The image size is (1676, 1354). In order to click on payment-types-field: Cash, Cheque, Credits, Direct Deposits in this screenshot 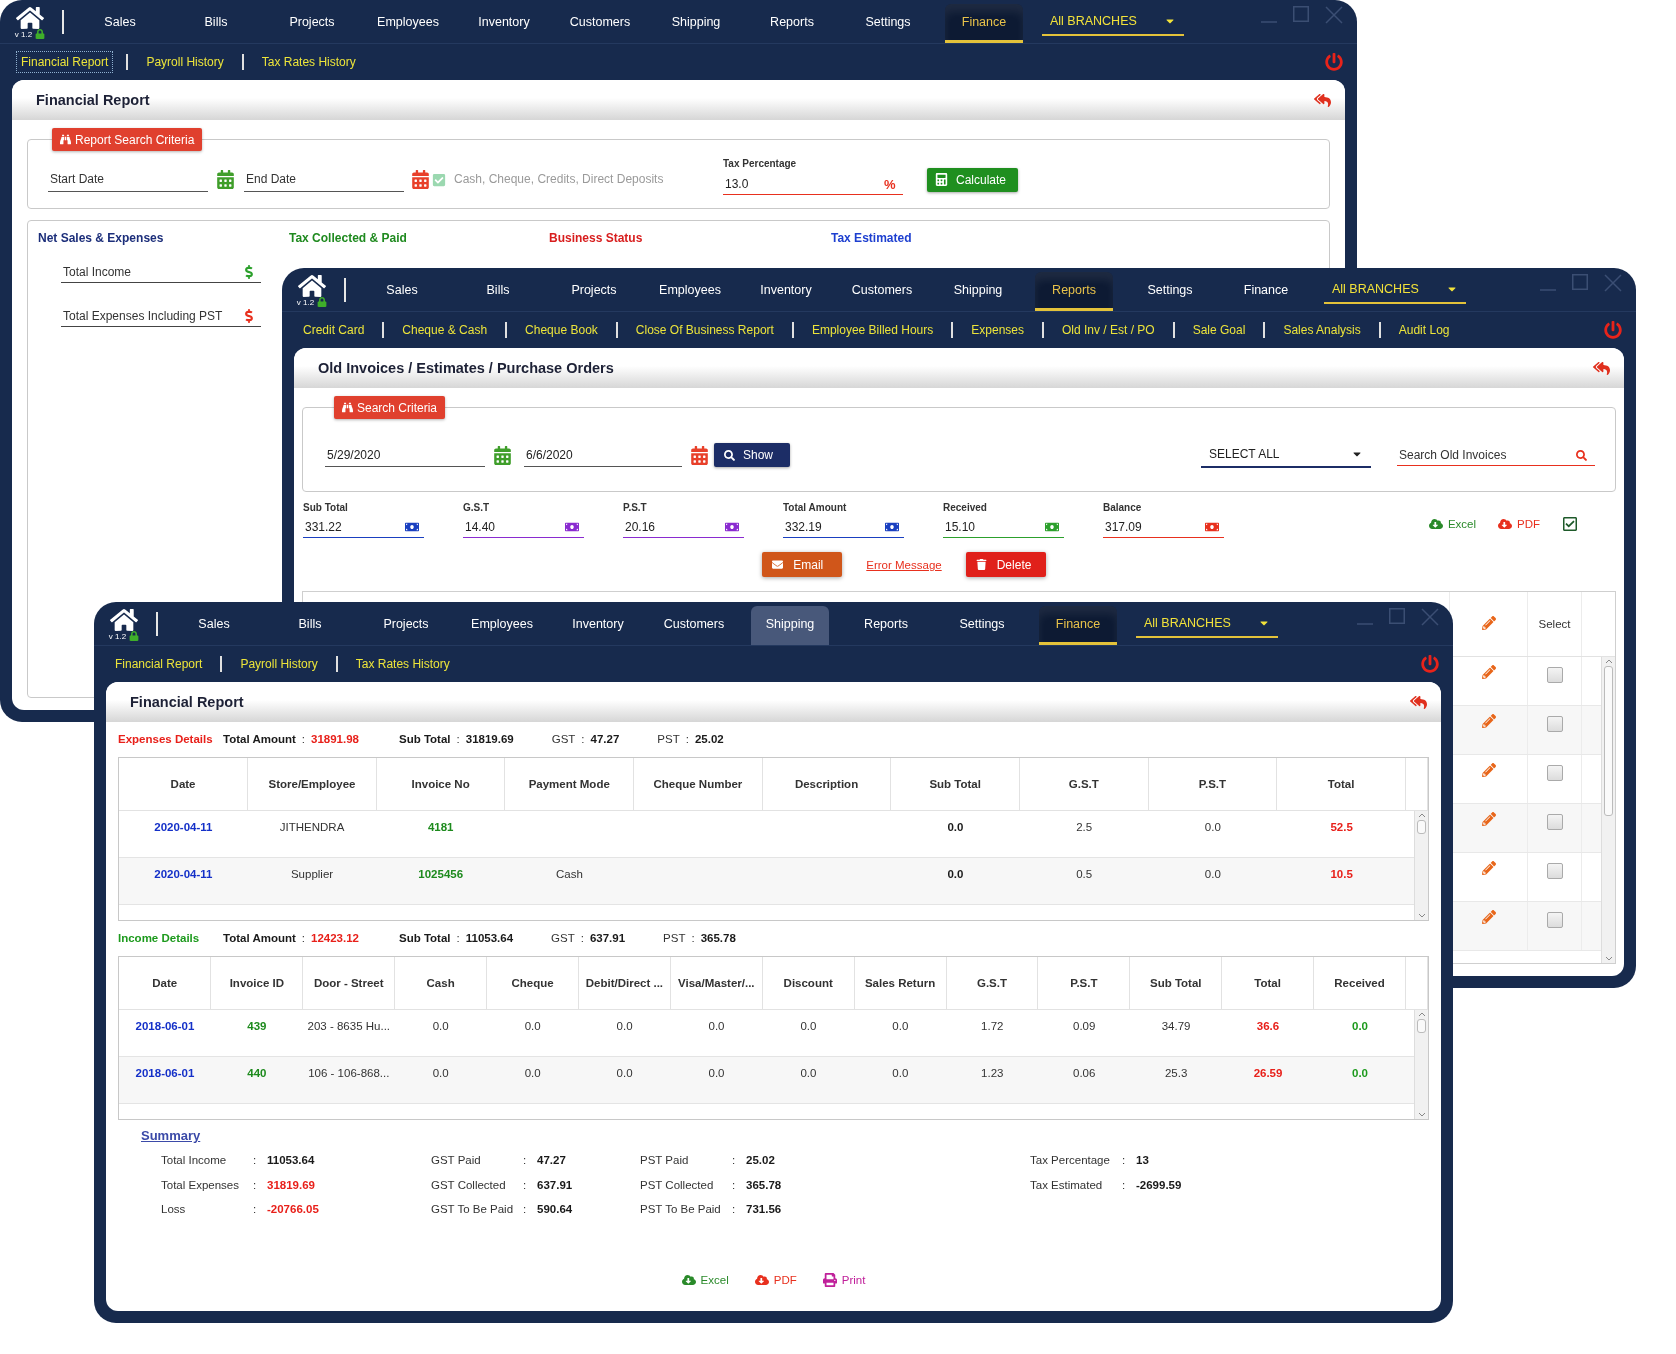, I will do `click(577, 179)`.